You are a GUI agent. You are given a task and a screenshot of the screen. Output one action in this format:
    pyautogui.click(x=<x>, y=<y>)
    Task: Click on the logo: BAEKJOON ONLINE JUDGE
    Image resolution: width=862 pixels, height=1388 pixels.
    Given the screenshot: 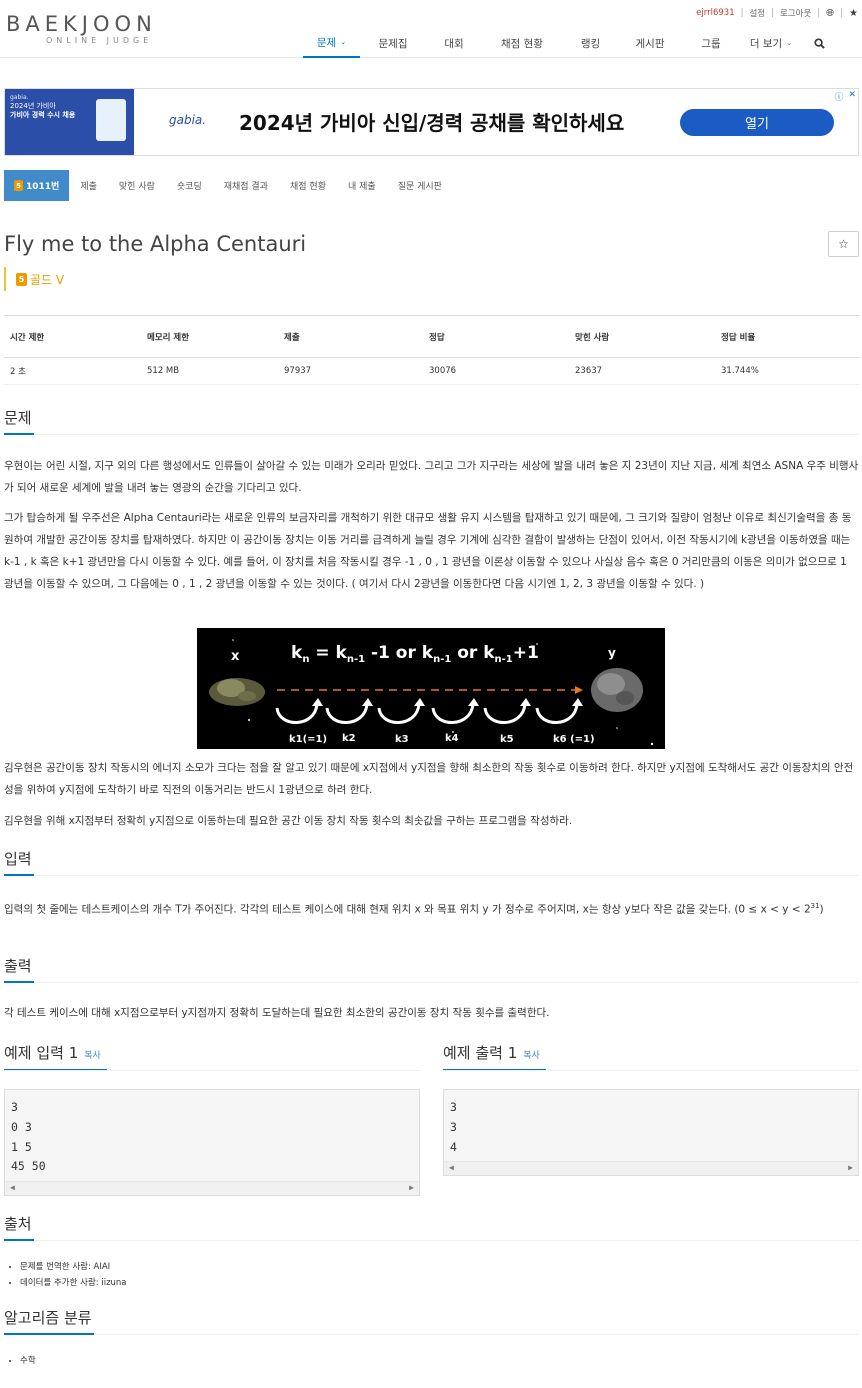 What is the action you would take?
    pyautogui.click(x=101, y=30)
    